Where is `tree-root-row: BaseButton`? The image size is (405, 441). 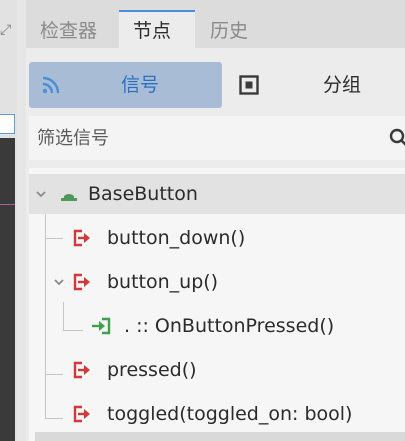
tree-root-row: BaseButton is located at coordinates (217, 194).